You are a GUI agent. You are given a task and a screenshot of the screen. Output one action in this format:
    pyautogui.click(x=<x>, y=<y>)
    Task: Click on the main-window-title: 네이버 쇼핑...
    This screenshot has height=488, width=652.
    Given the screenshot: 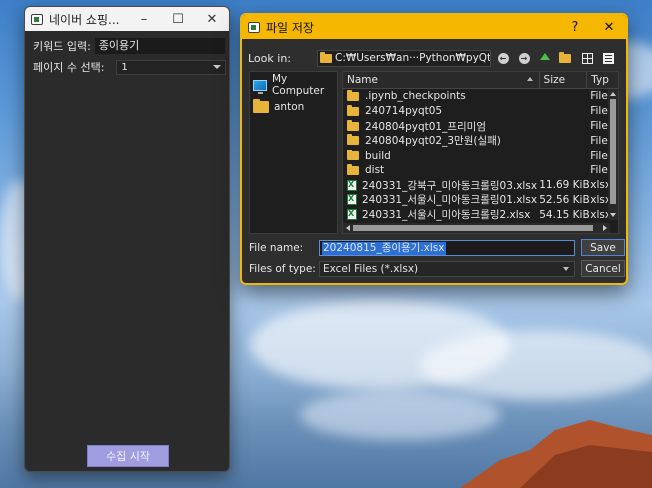 What is the action you would take?
    pyautogui.click(x=84, y=19)
    